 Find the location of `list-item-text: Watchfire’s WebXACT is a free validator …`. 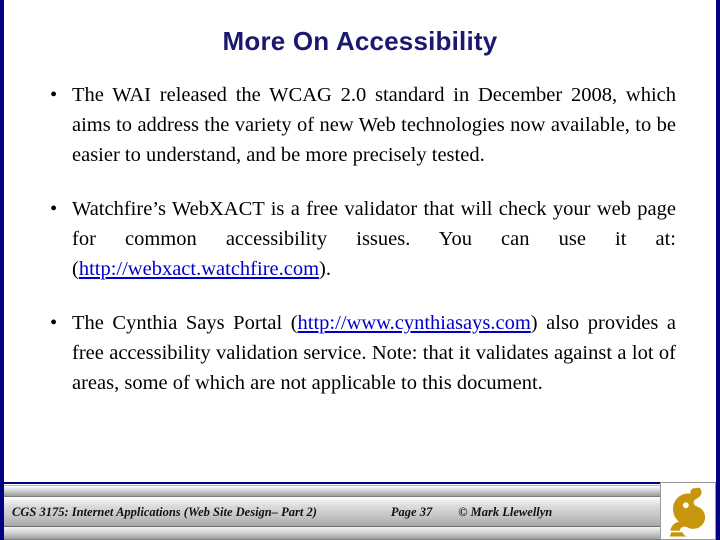

list-item-text: Watchfire’s WebXACT is a free validator … is located at coordinates (374, 239).